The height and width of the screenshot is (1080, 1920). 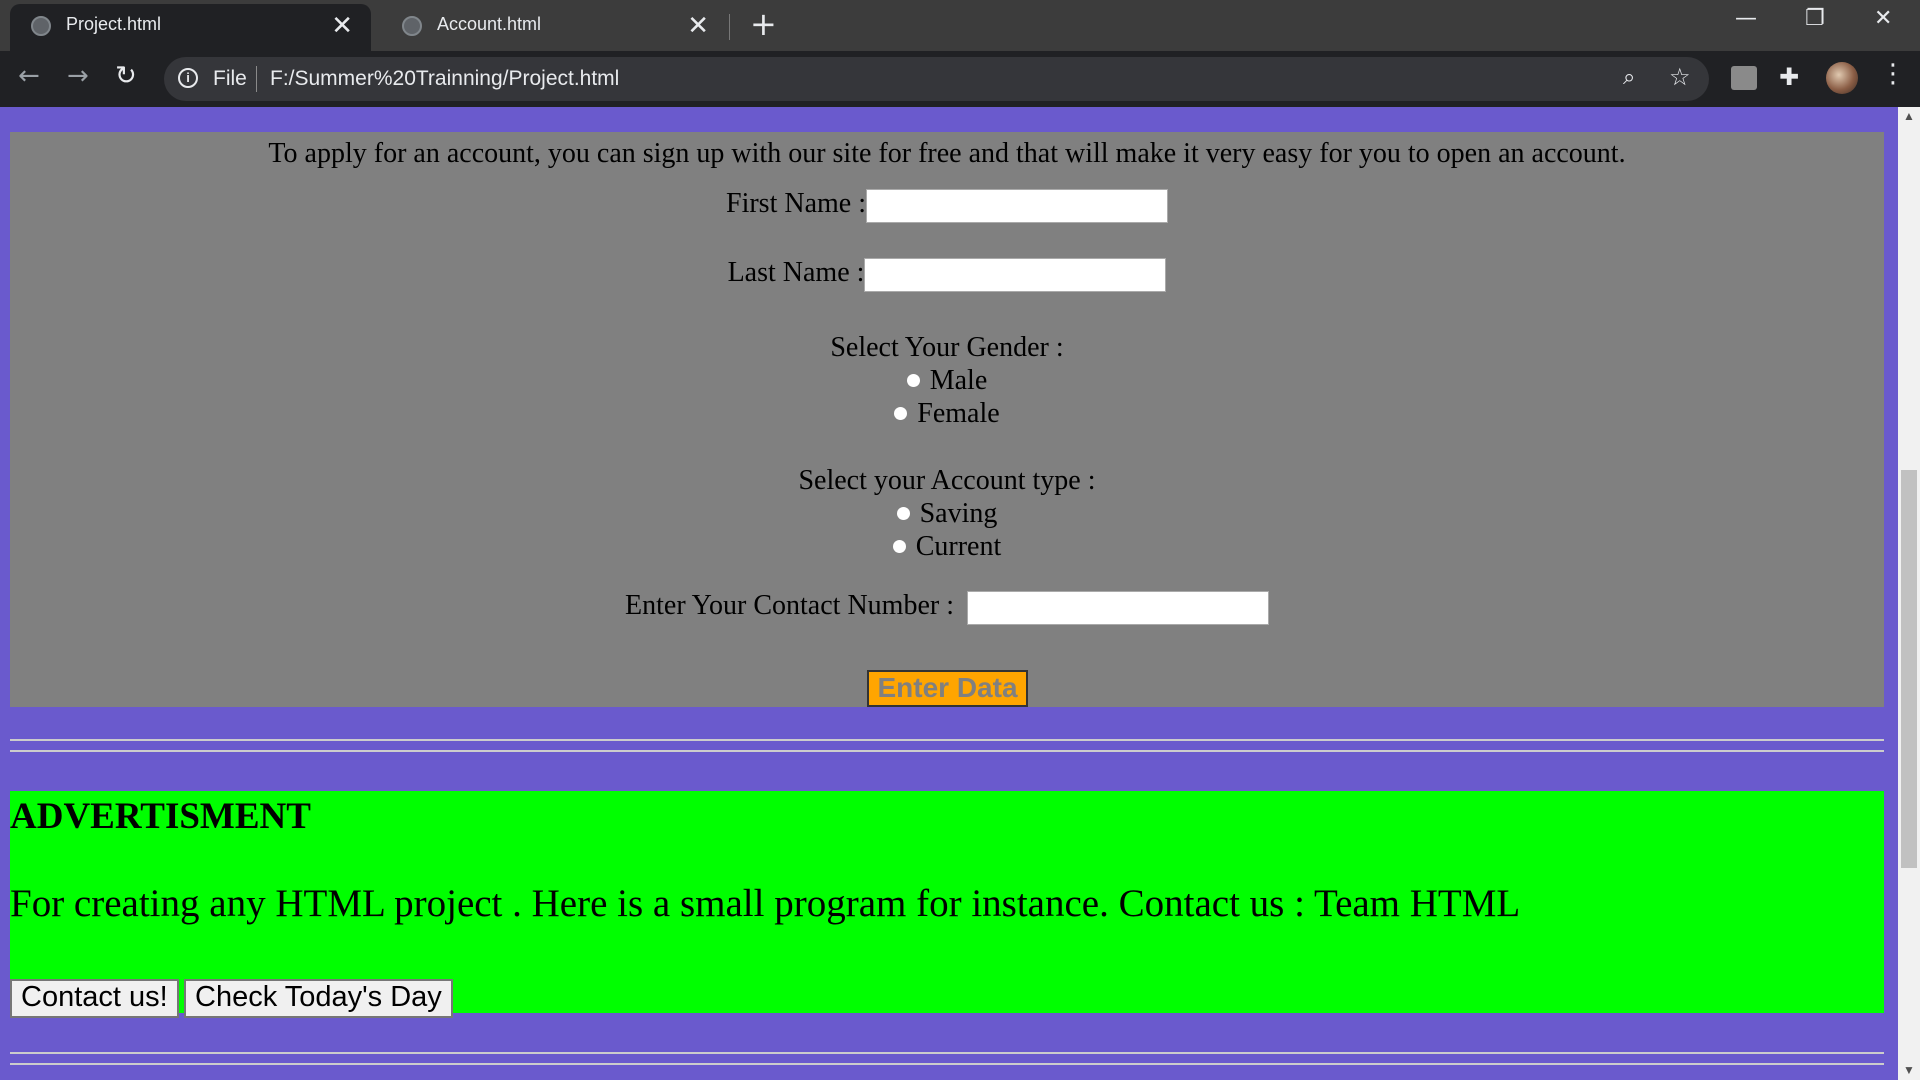 What do you see at coordinates (318, 998) in the screenshot?
I see `check-day-button: Check Today's Day` at bounding box center [318, 998].